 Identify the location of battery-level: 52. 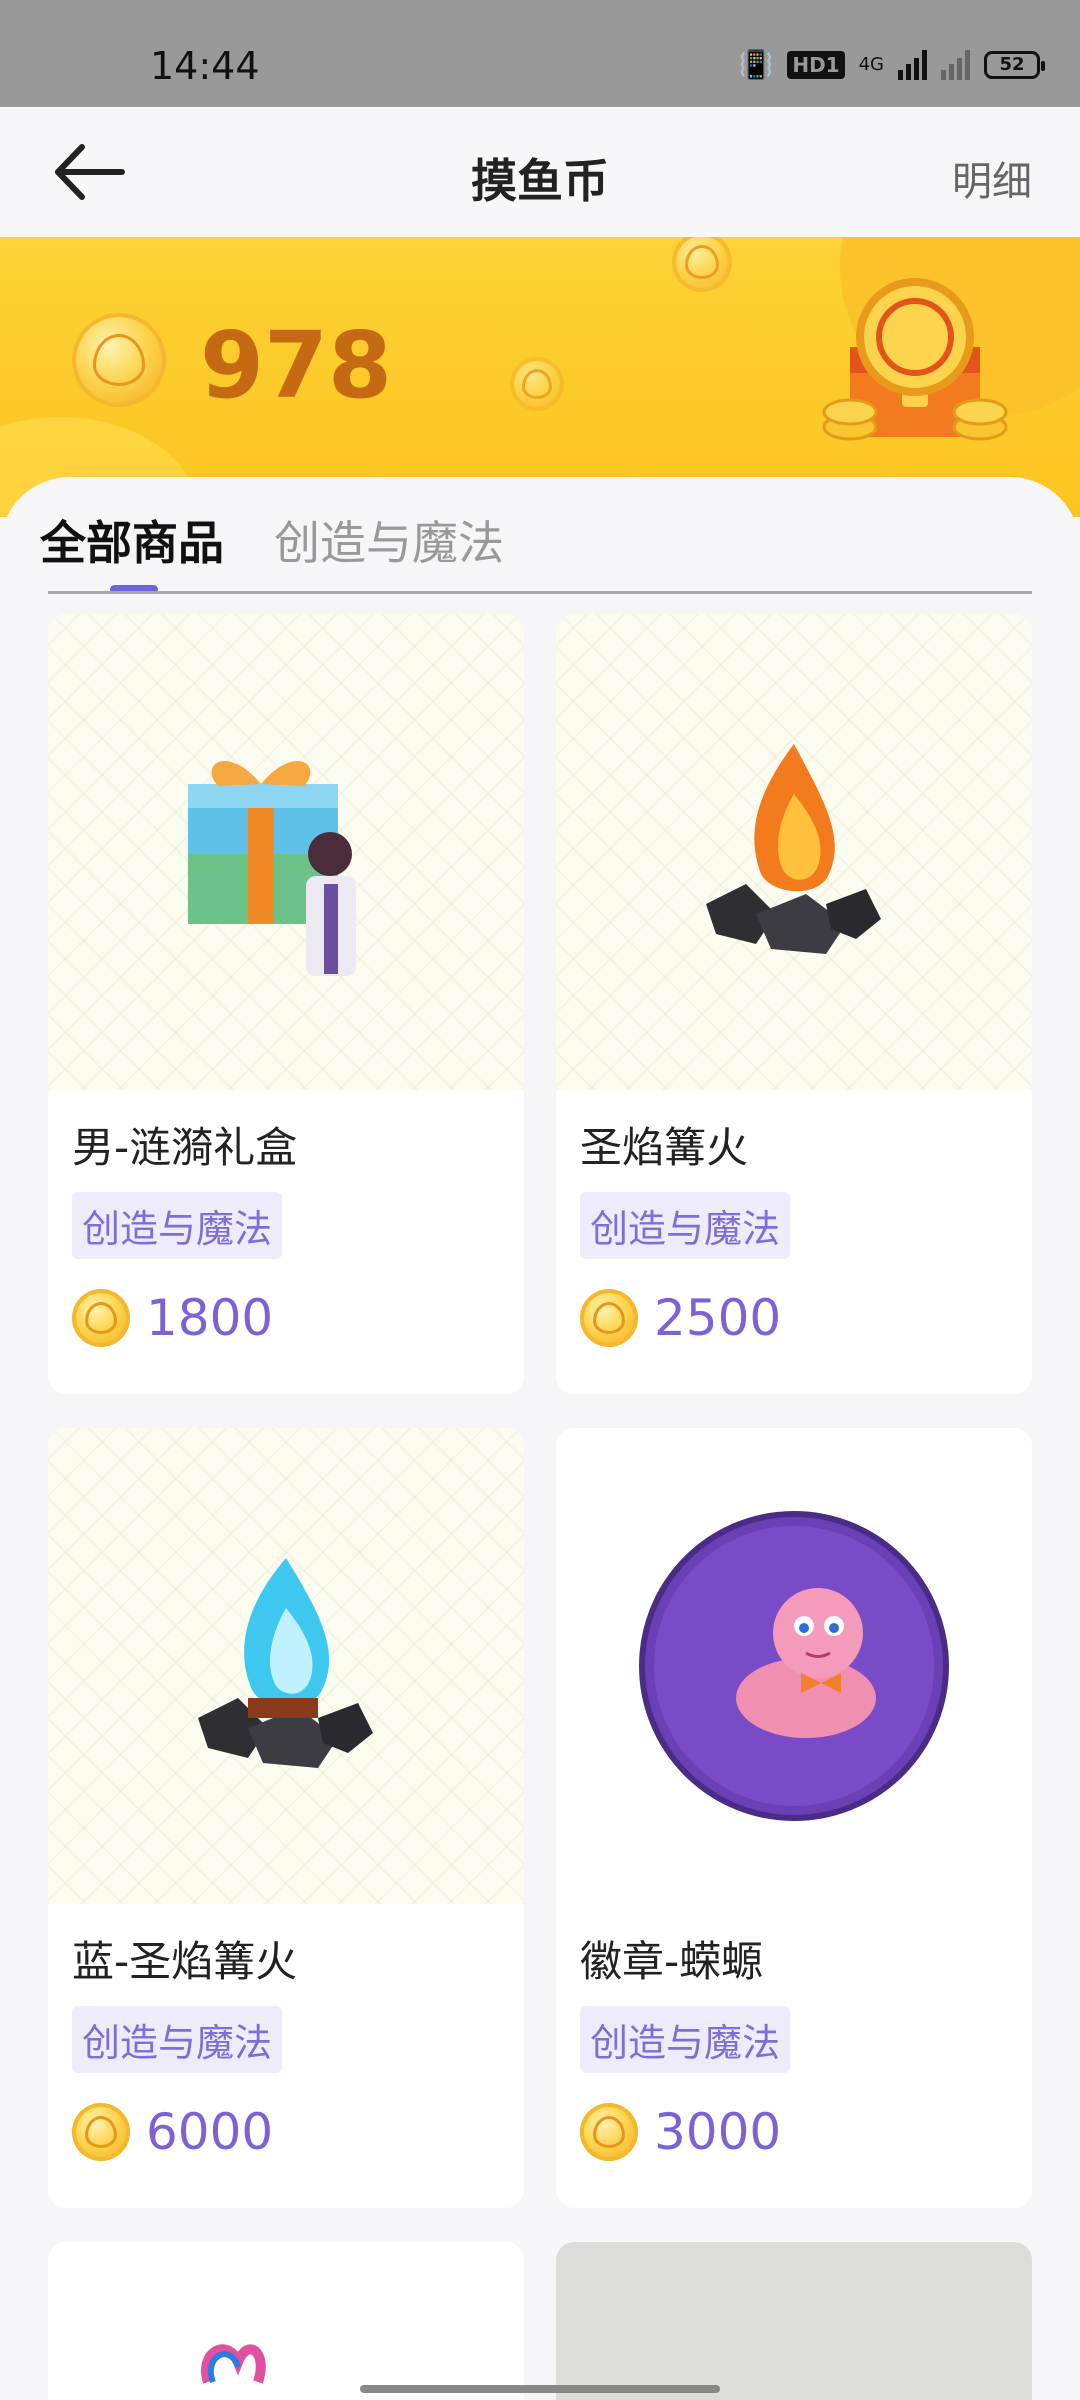
(1012, 64).